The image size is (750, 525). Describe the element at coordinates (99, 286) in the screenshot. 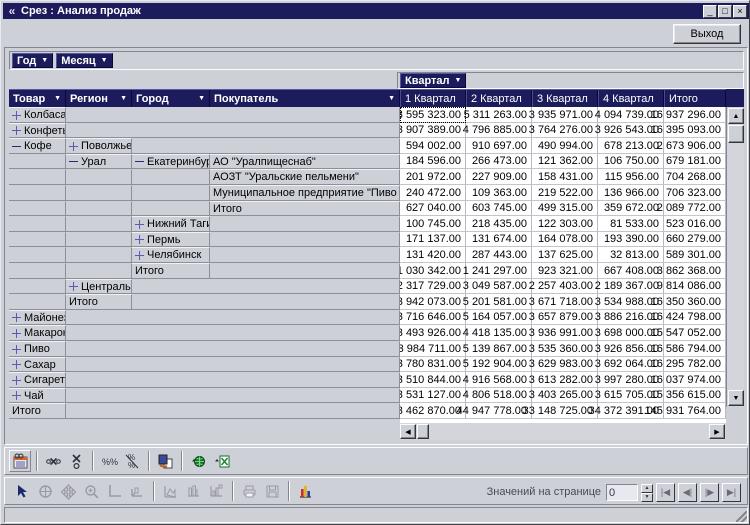

I see `row-label-cell: Центральный` at that location.